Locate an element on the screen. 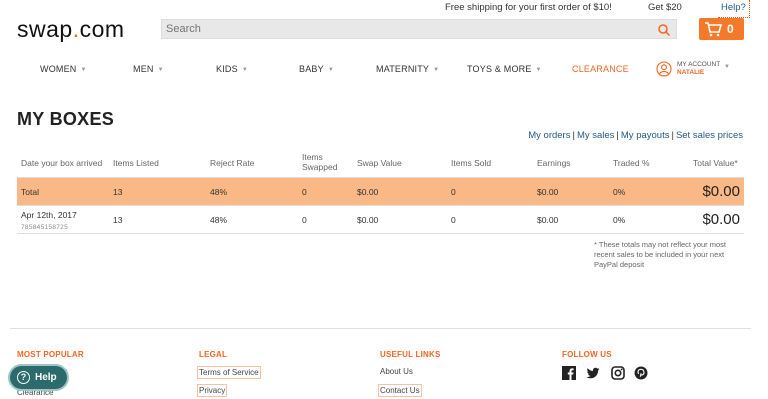 The height and width of the screenshot is (399, 768). row-items-listed: 13 is located at coordinates (118, 220).